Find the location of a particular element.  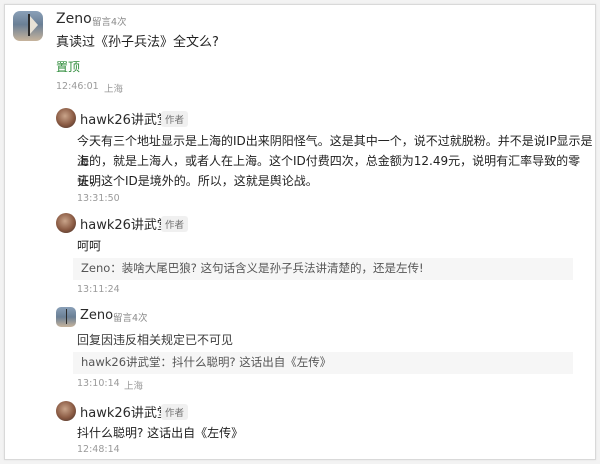

quoted-comment: Zeno：装啥大尾巴狼? 这句话含义是孙子兵法讲清楚的，还是左传! is located at coordinates (323, 269).